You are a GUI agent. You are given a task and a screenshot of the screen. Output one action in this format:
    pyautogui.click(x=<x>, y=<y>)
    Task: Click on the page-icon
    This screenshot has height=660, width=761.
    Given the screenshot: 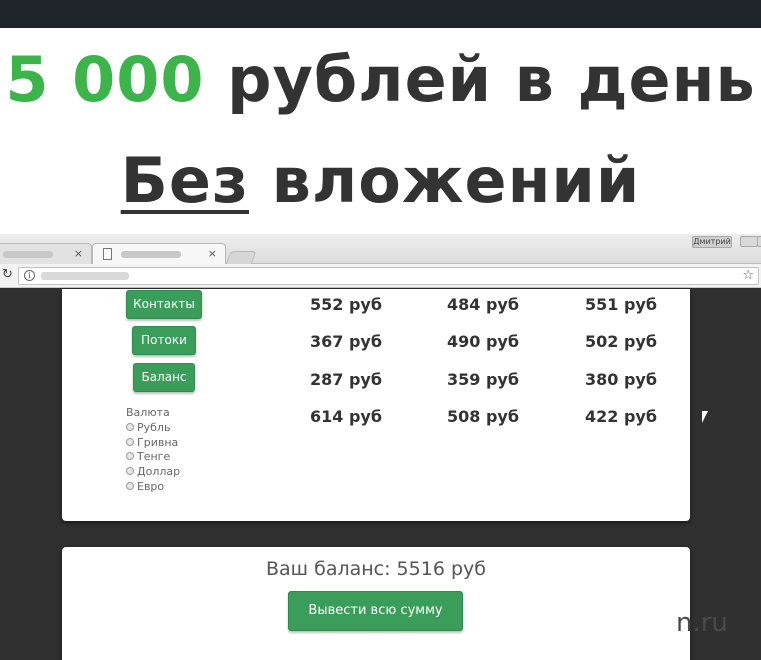 What is the action you would take?
    pyautogui.click(x=107, y=254)
    